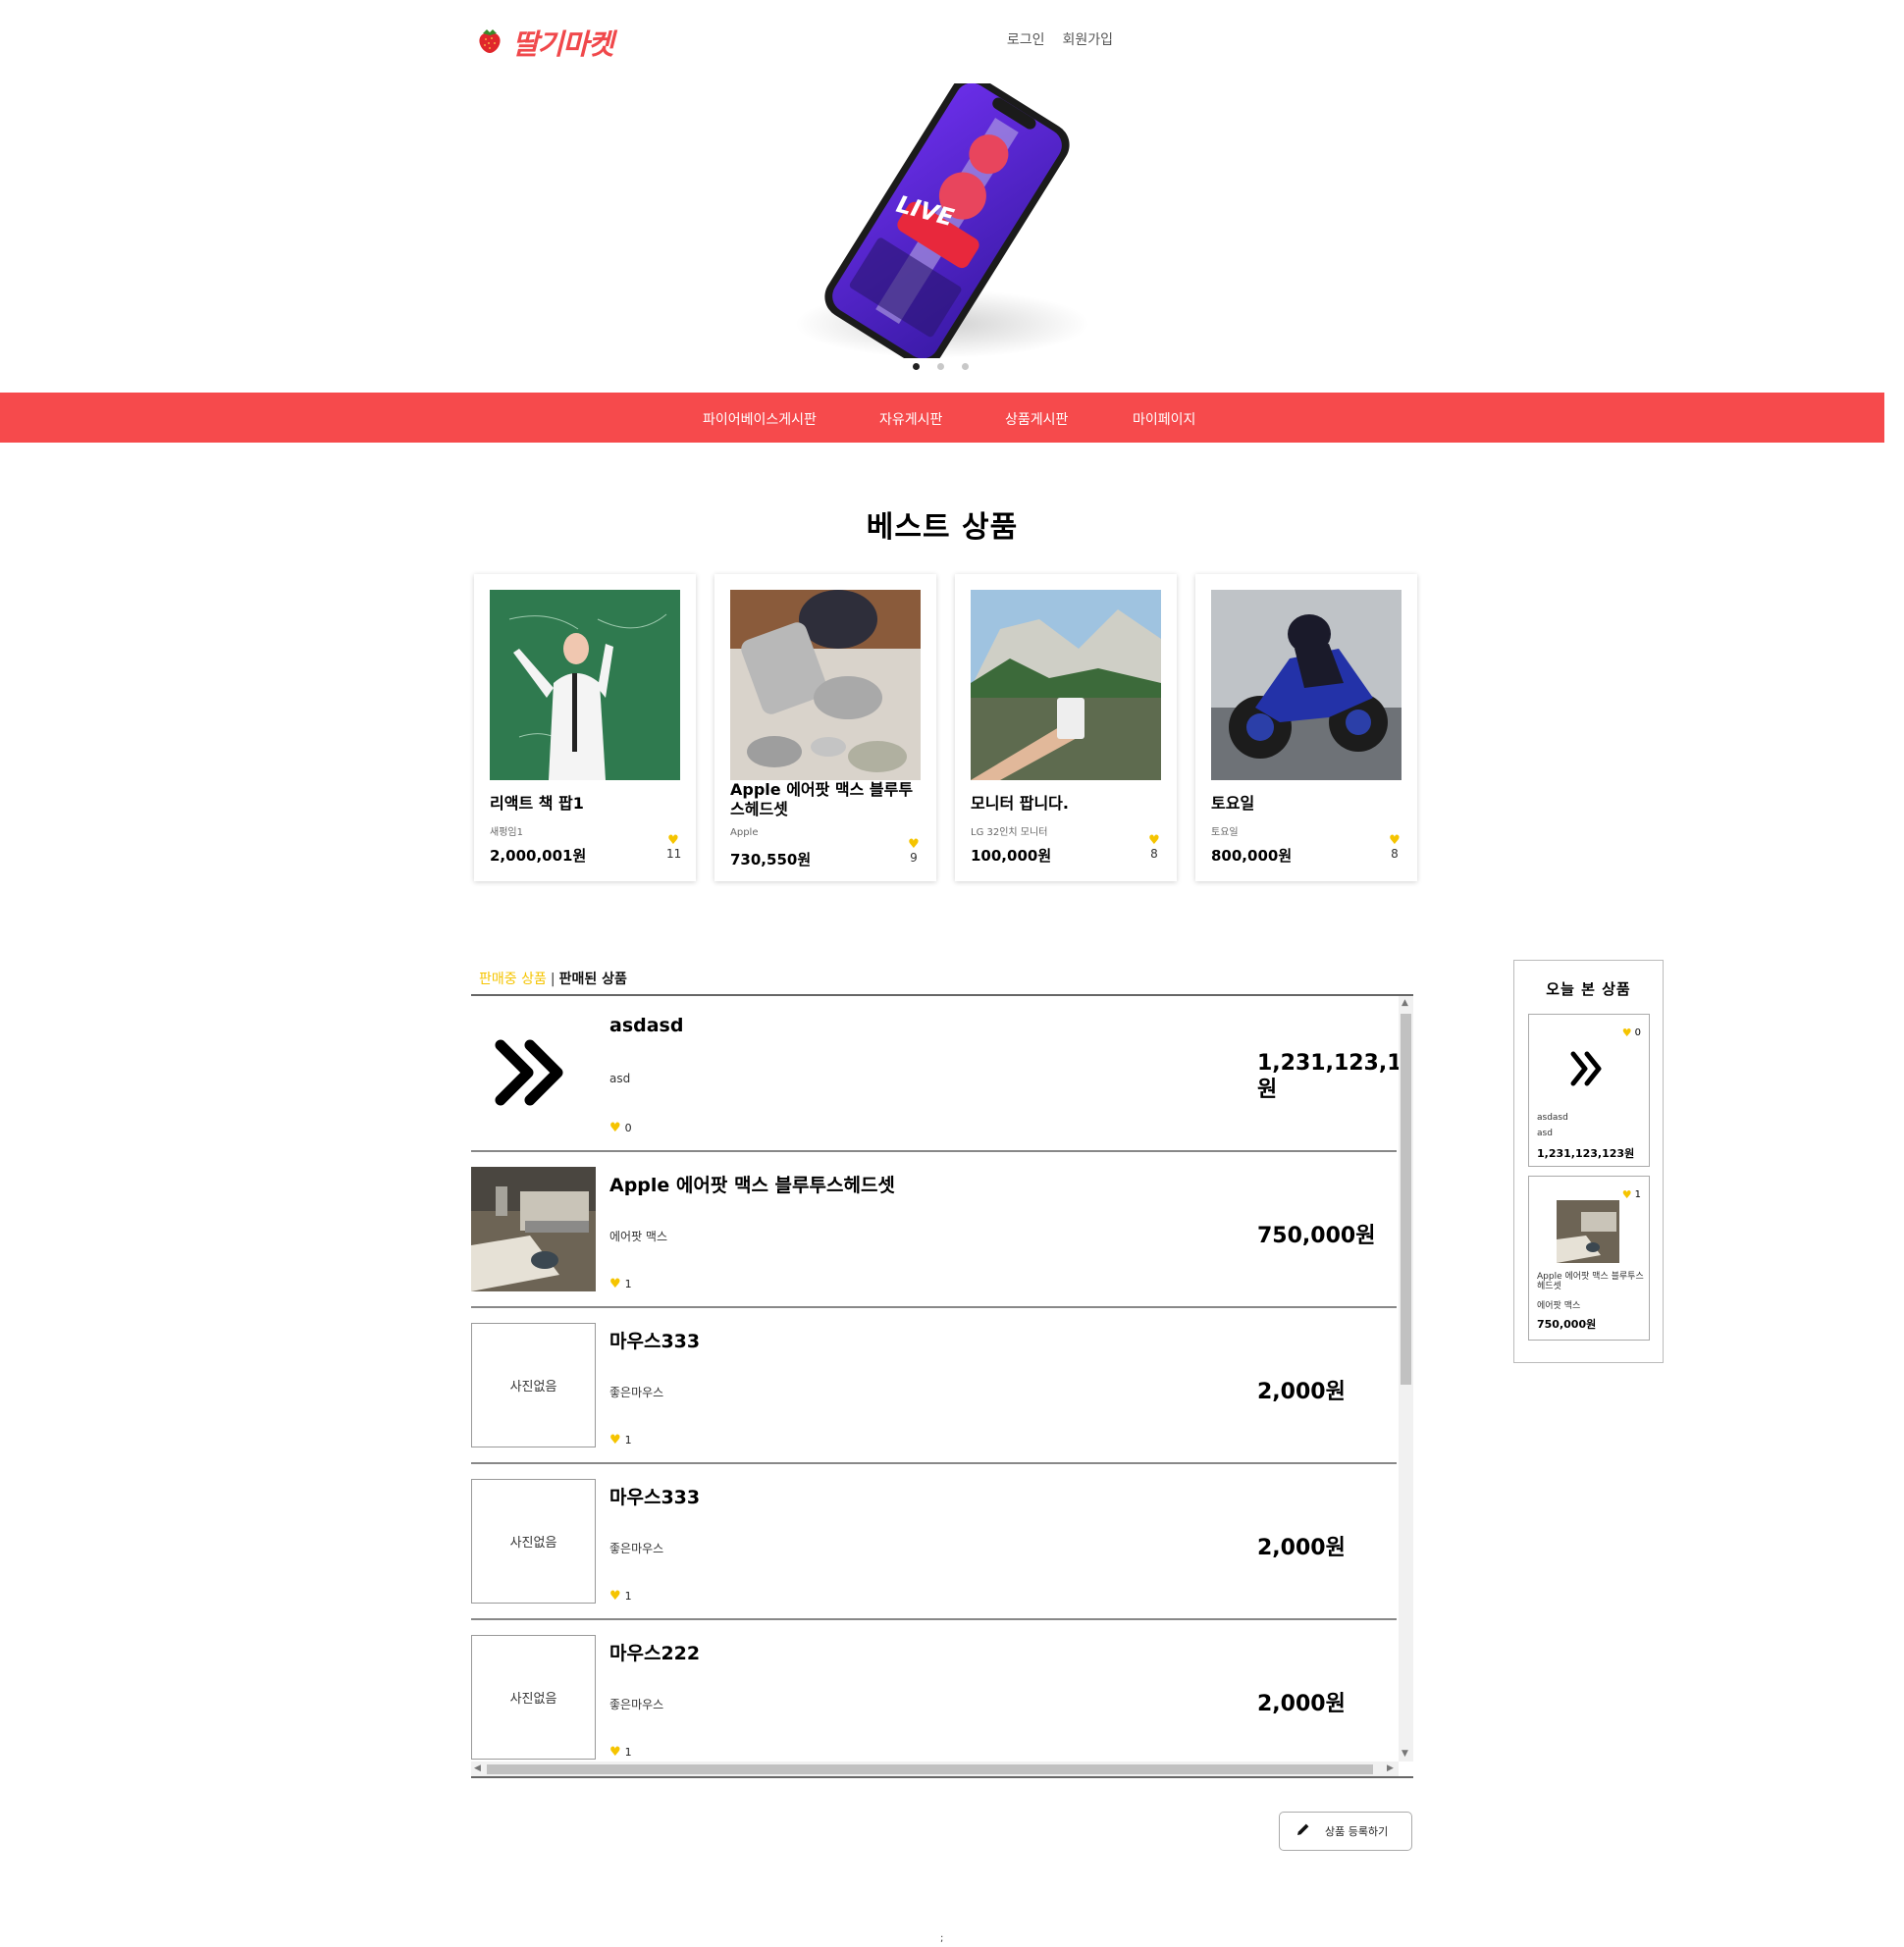 Image resolution: width=1904 pixels, height=1947 pixels. I want to click on recent-item-price: 750,000원, so click(1567, 1324).